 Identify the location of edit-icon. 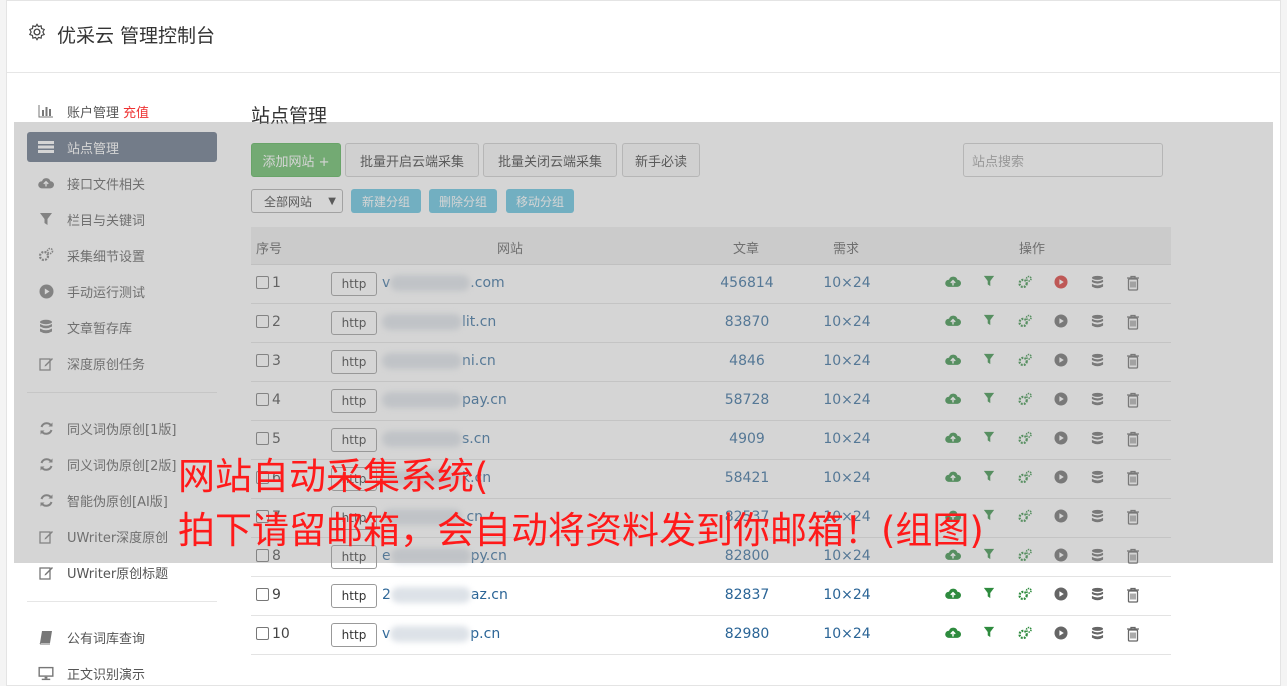
(46, 572).